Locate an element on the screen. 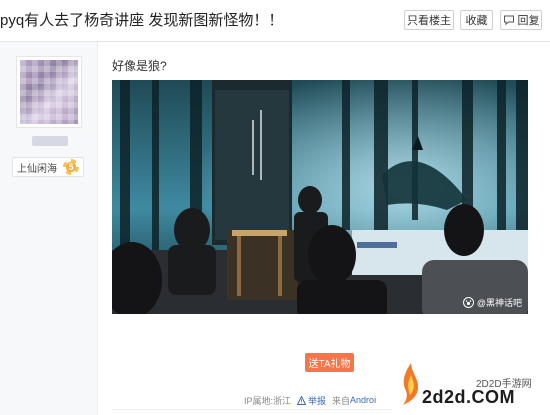 The image size is (550, 415). watermark-paw-icon is located at coordinates (468, 302).